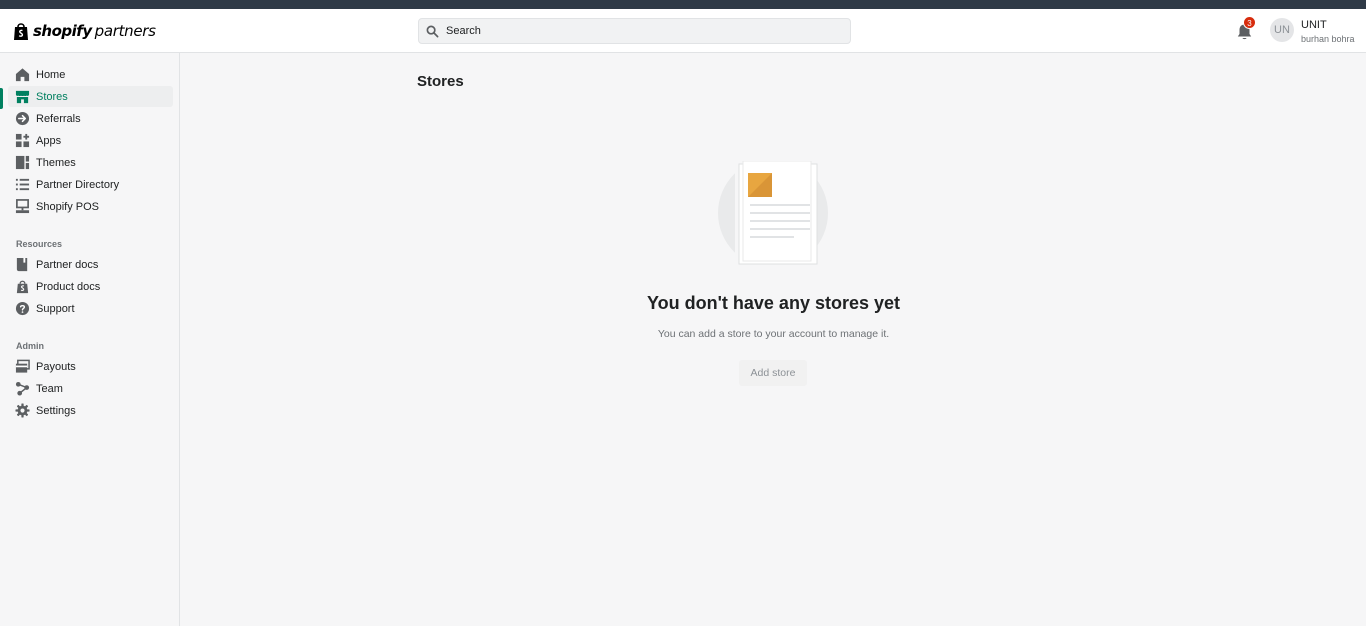 Image resolution: width=1366 pixels, height=626 pixels. What do you see at coordinates (22, 388) in the screenshot?
I see `team-icon` at bounding box center [22, 388].